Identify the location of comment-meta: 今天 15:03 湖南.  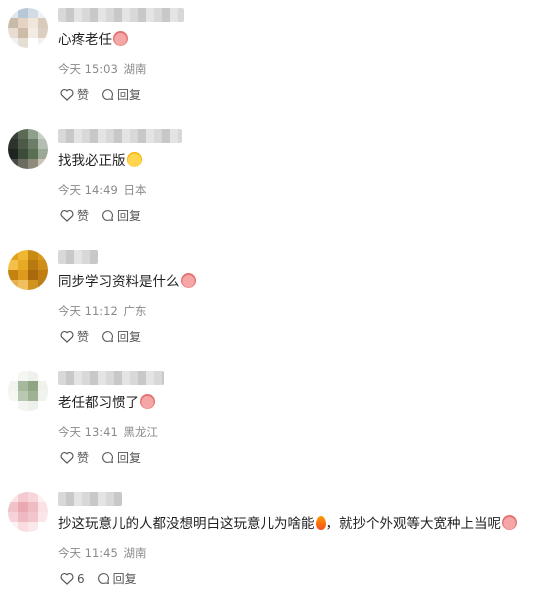
(102, 69).